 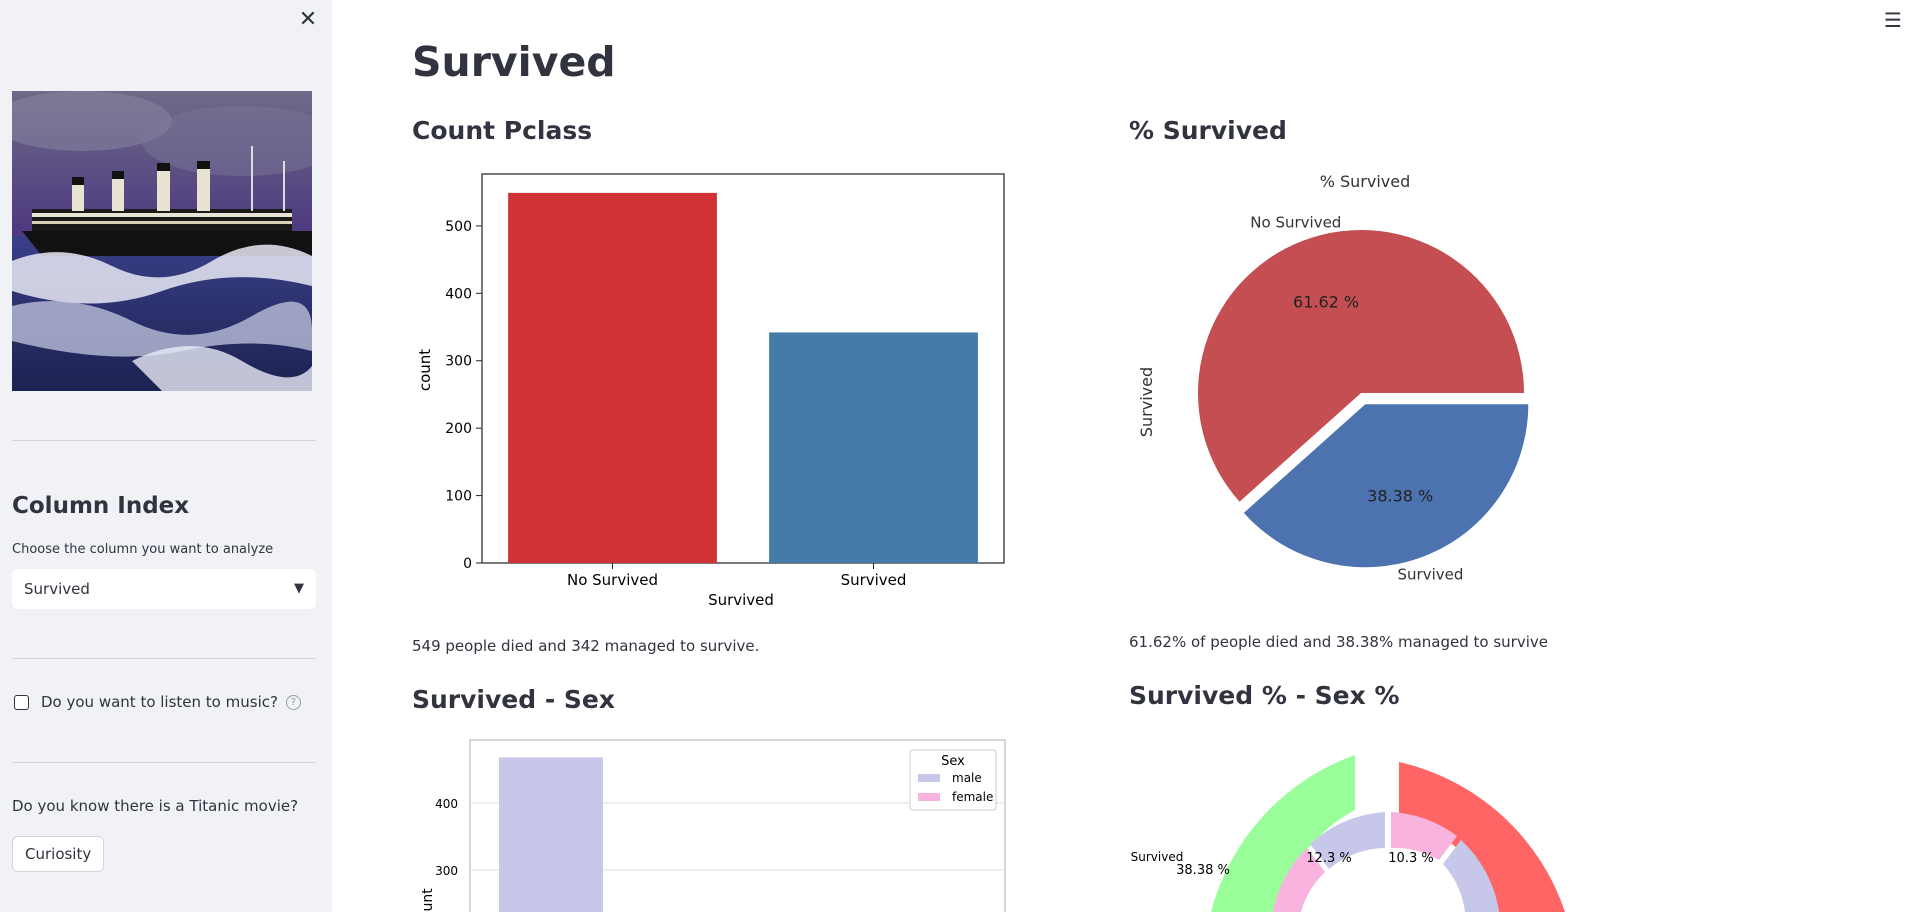 I want to click on music-checkbox-label: Do you want to listen to music?, so click(x=159, y=702).